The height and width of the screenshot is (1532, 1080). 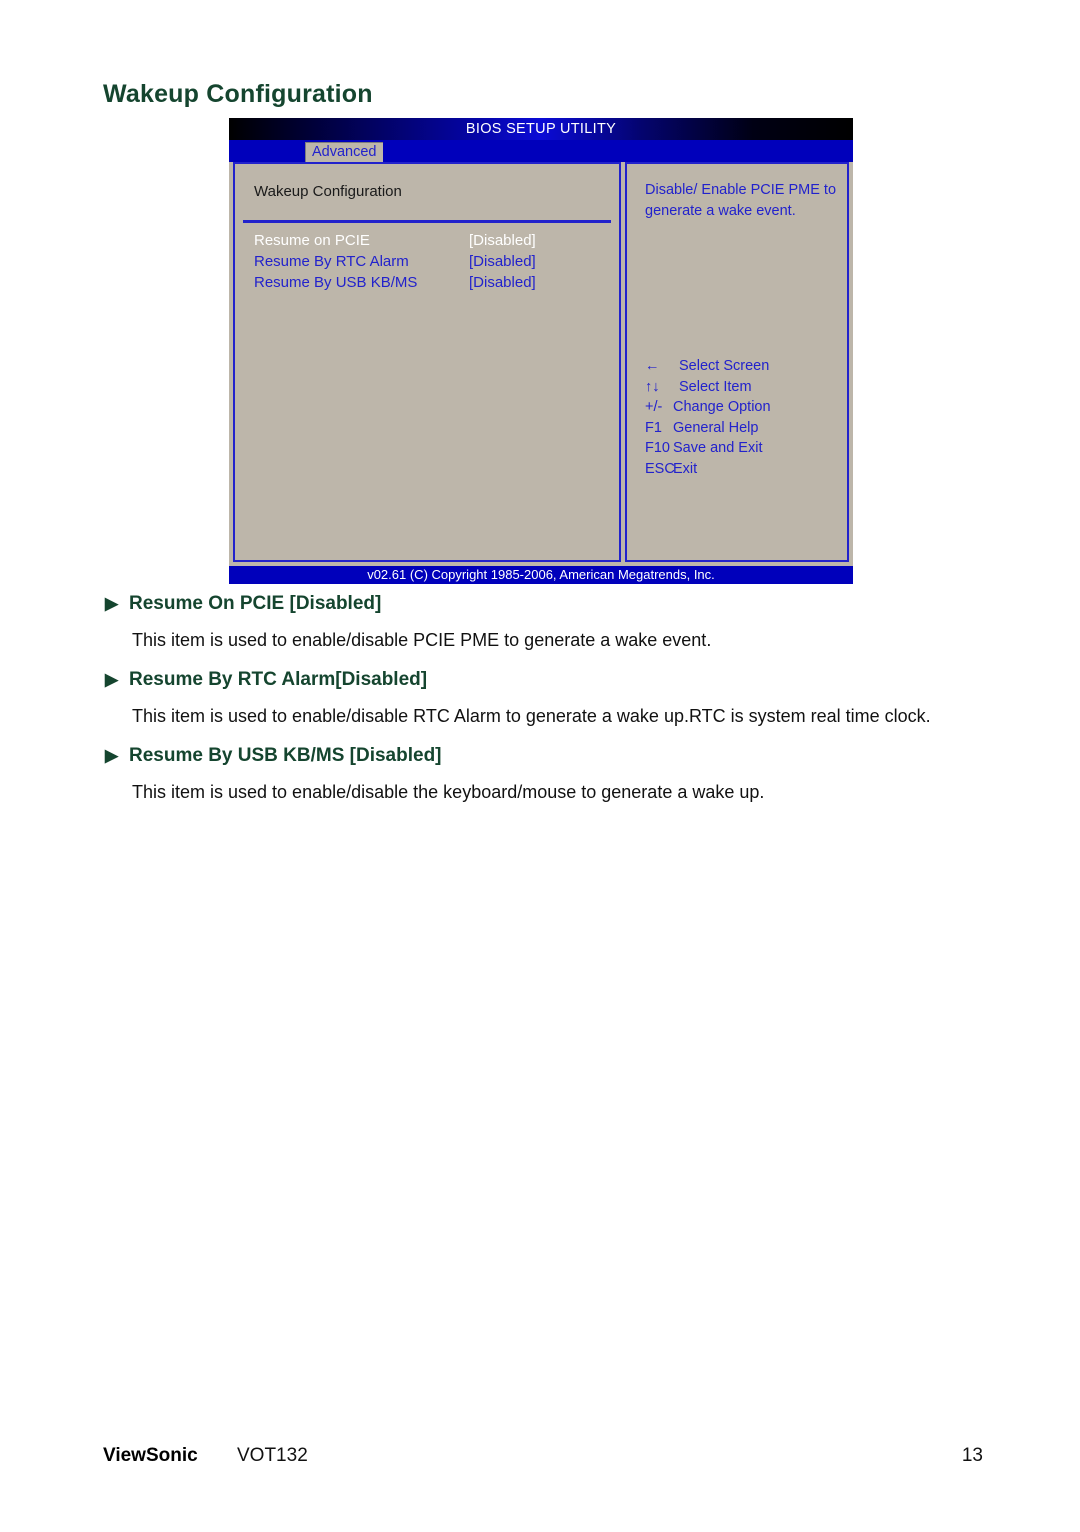 What do you see at coordinates (312, 240) in the screenshot?
I see `option-label: Resume on PCIE` at bounding box center [312, 240].